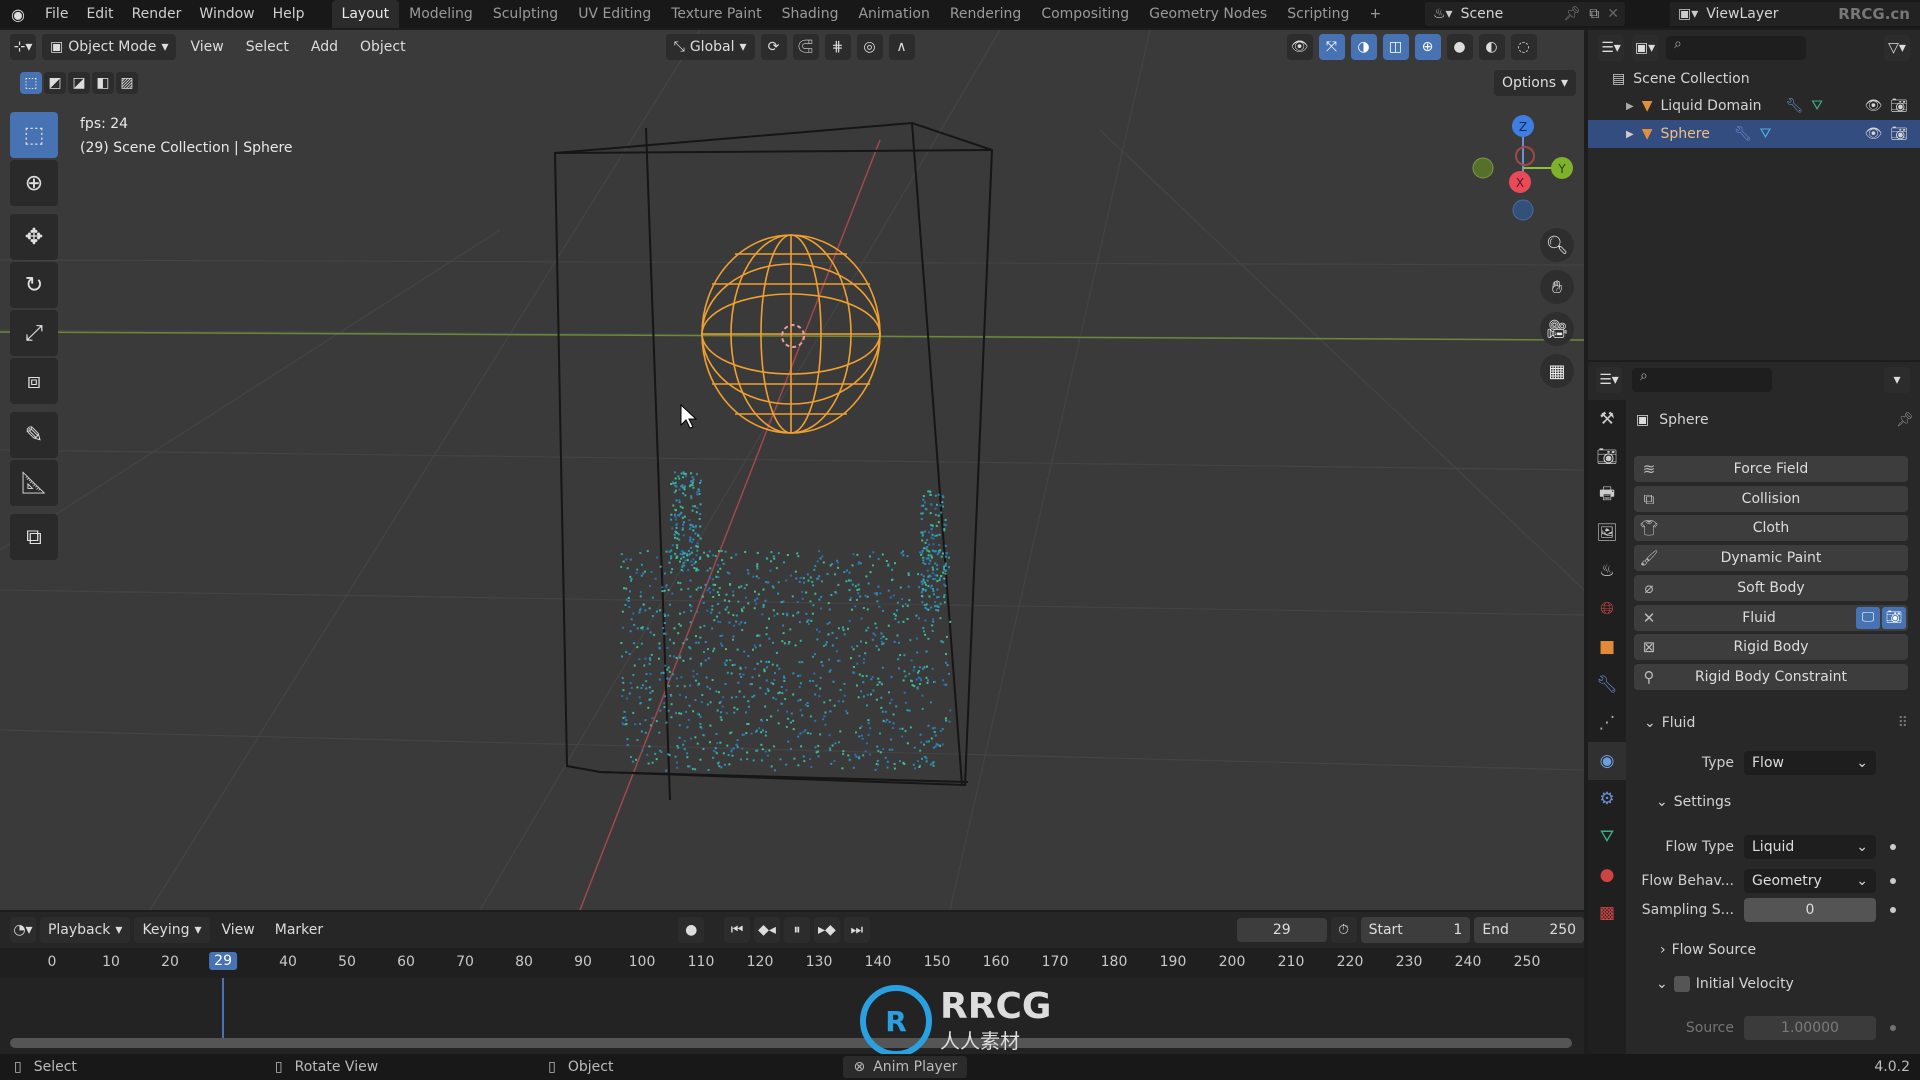 The image size is (1920, 1080). What do you see at coordinates (1609, 380) in the screenshot?
I see `properties-editor-icon: ☰▾` at bounding box center [1609, 380].